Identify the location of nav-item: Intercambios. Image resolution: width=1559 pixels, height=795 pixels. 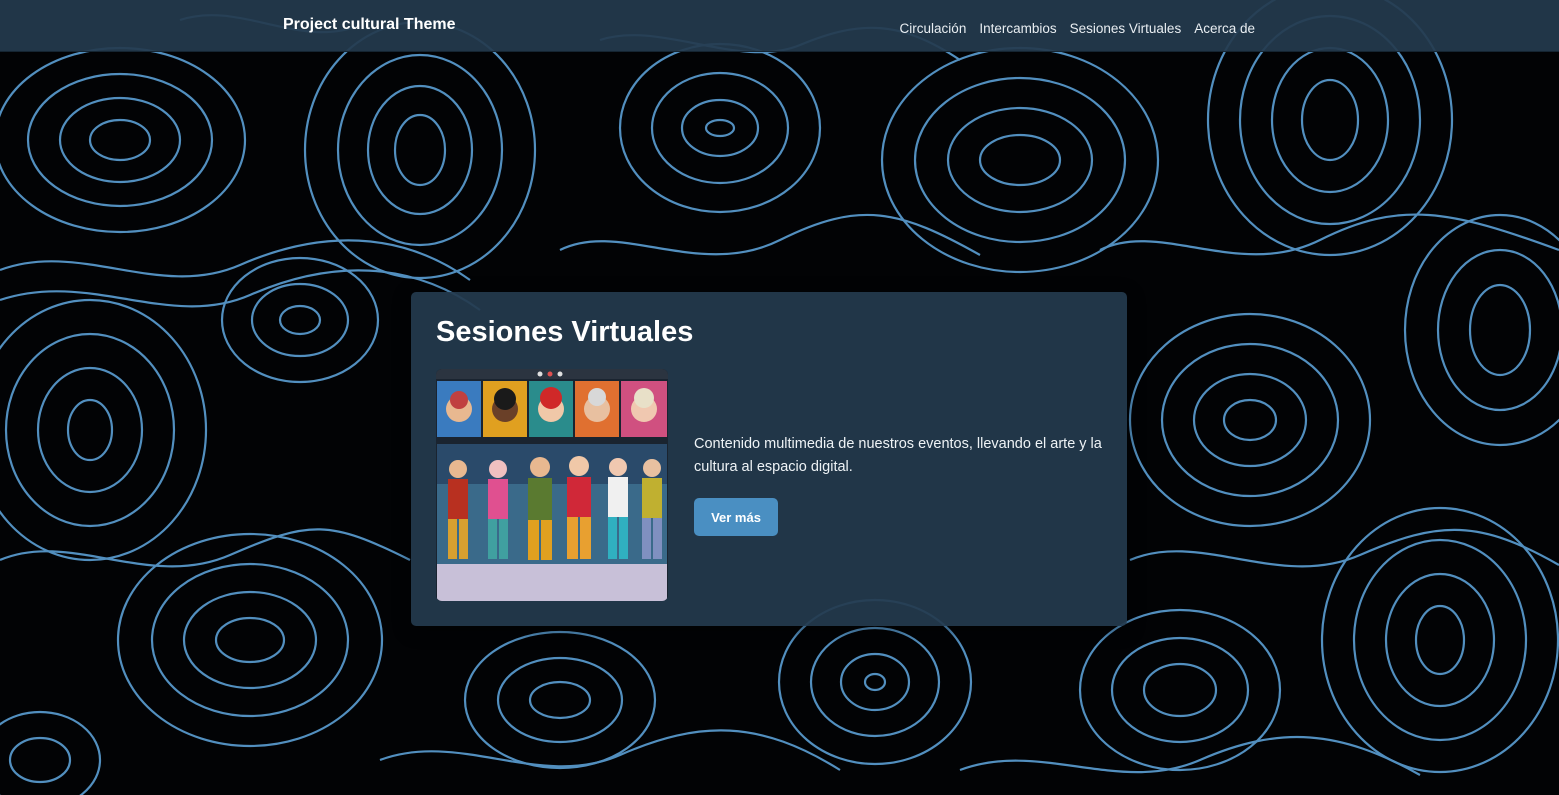
(1017, 27).